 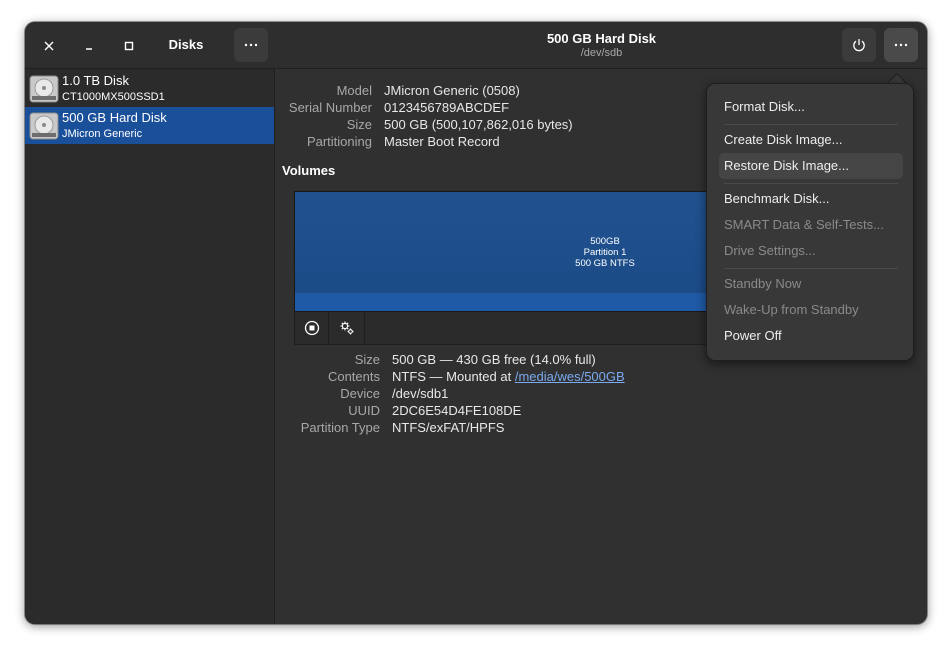 I want to click on power-icon, so click(x=859, y=45).